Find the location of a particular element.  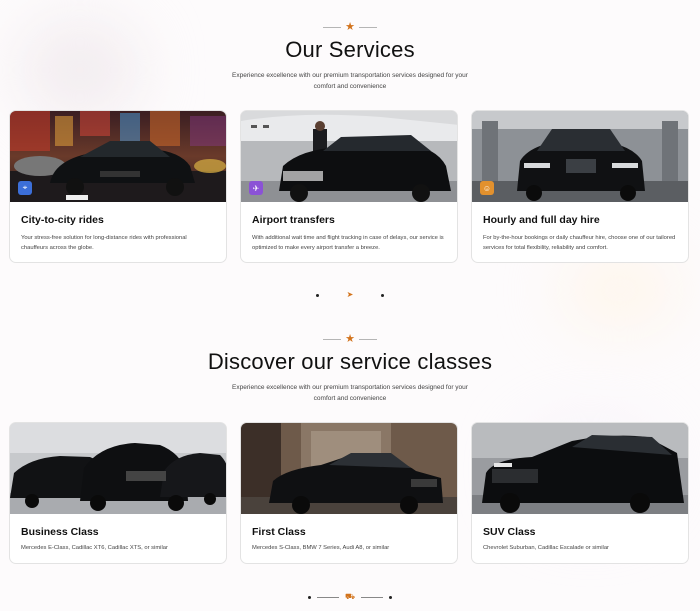

city-night-car-photo: ⌖ is located at coordinates (118, 156).